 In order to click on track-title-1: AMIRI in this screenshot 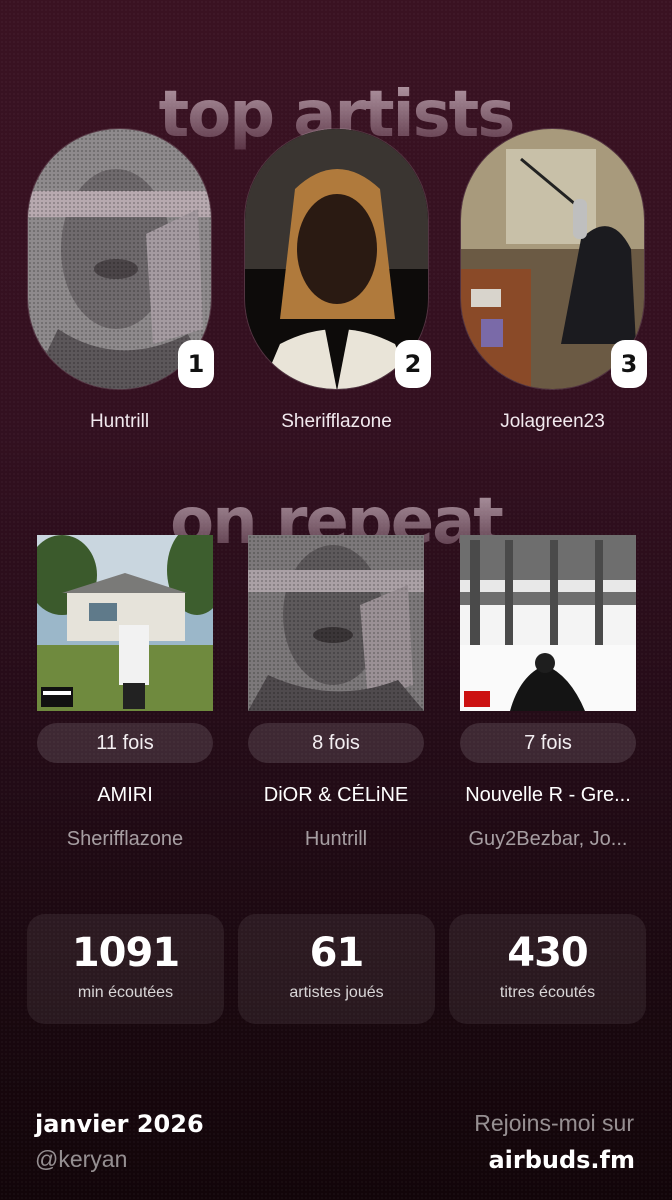, I will do `click(125, 795)`.